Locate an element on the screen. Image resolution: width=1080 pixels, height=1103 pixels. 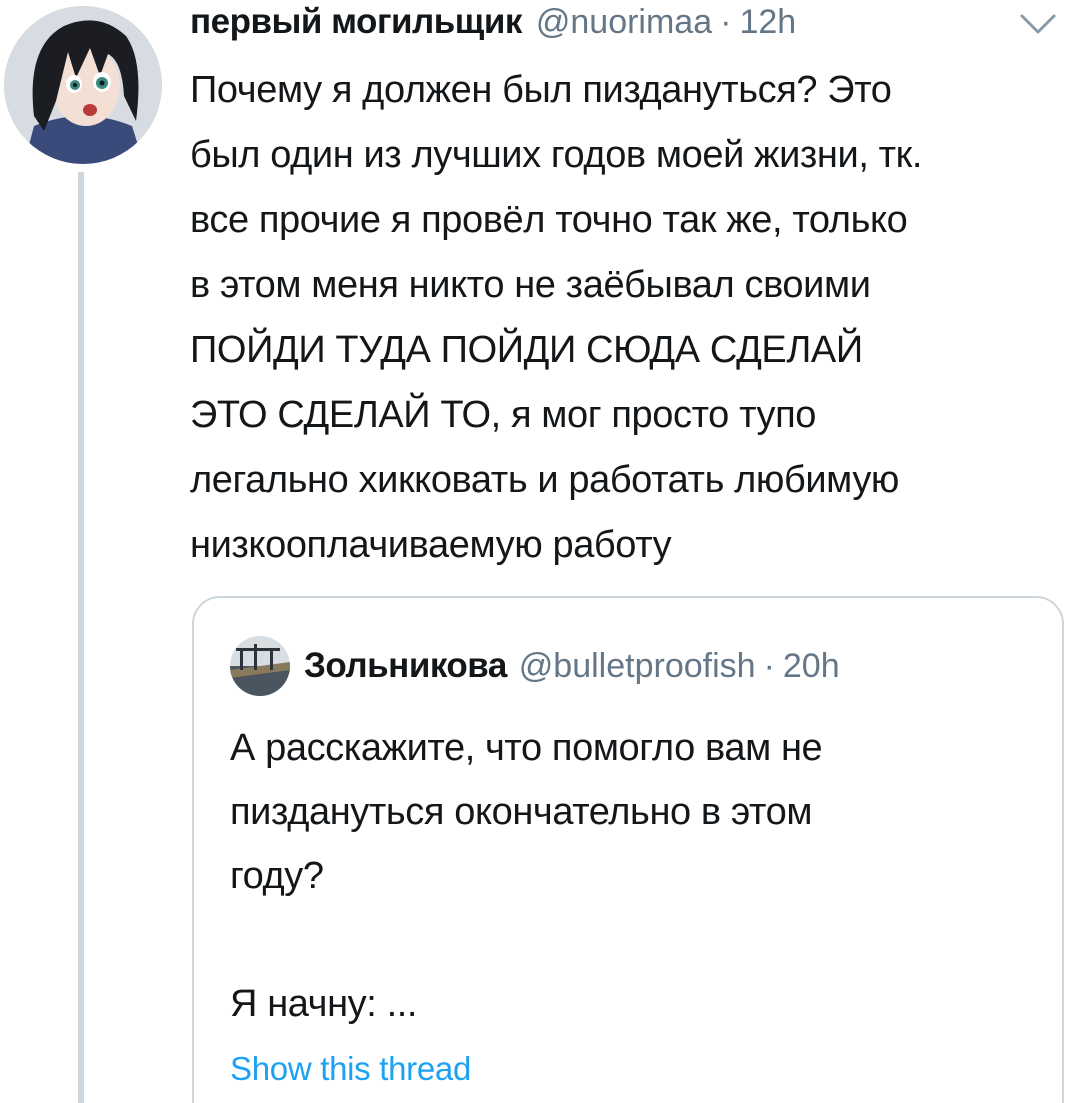
quoted-author-name: Зольникова is located at coordinates (405, 665).